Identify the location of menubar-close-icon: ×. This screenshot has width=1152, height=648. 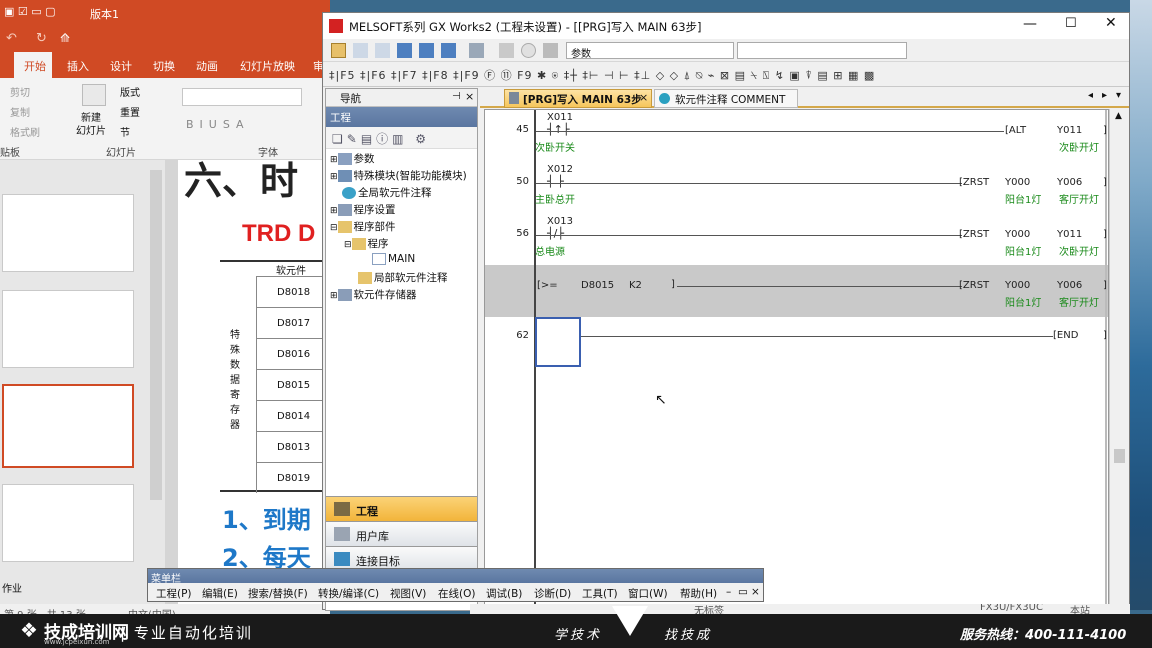
(755, 592).